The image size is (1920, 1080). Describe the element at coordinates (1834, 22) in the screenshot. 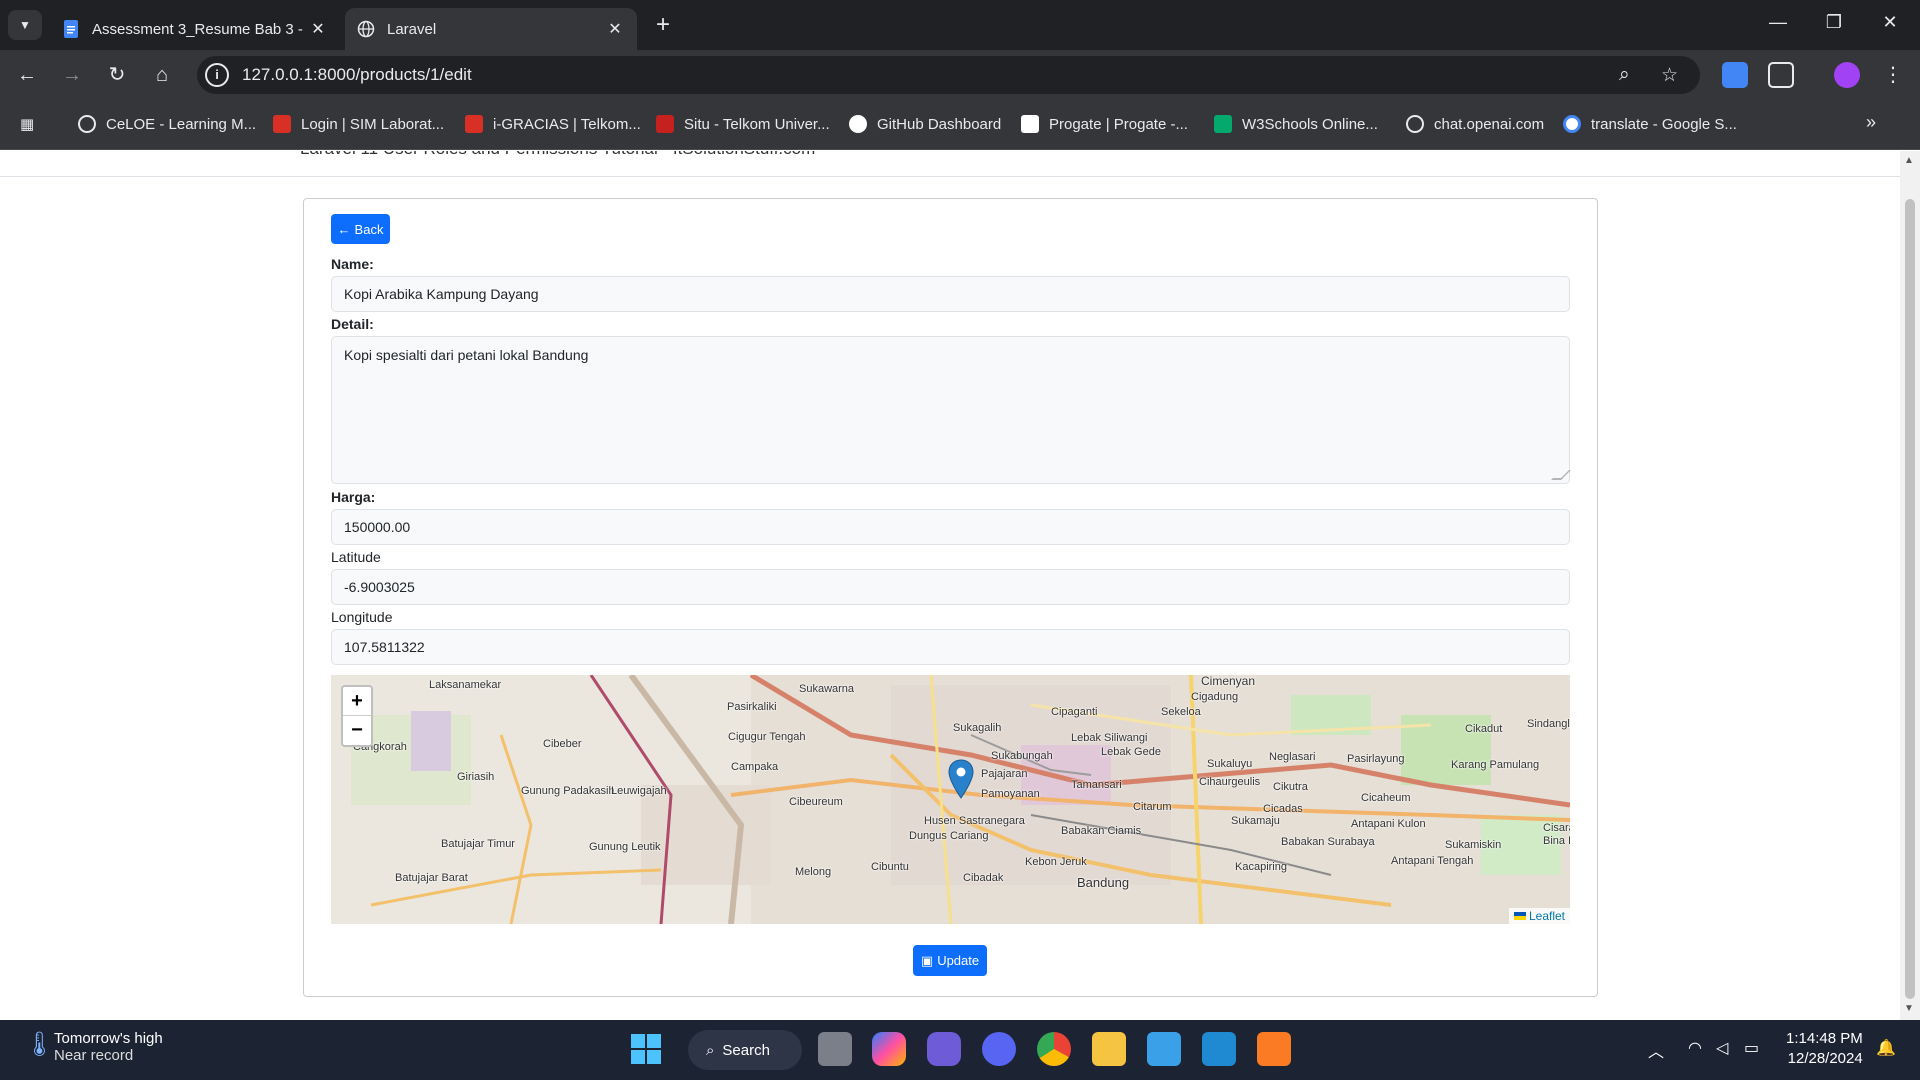

I see `restore-icon: ❐` at that location.